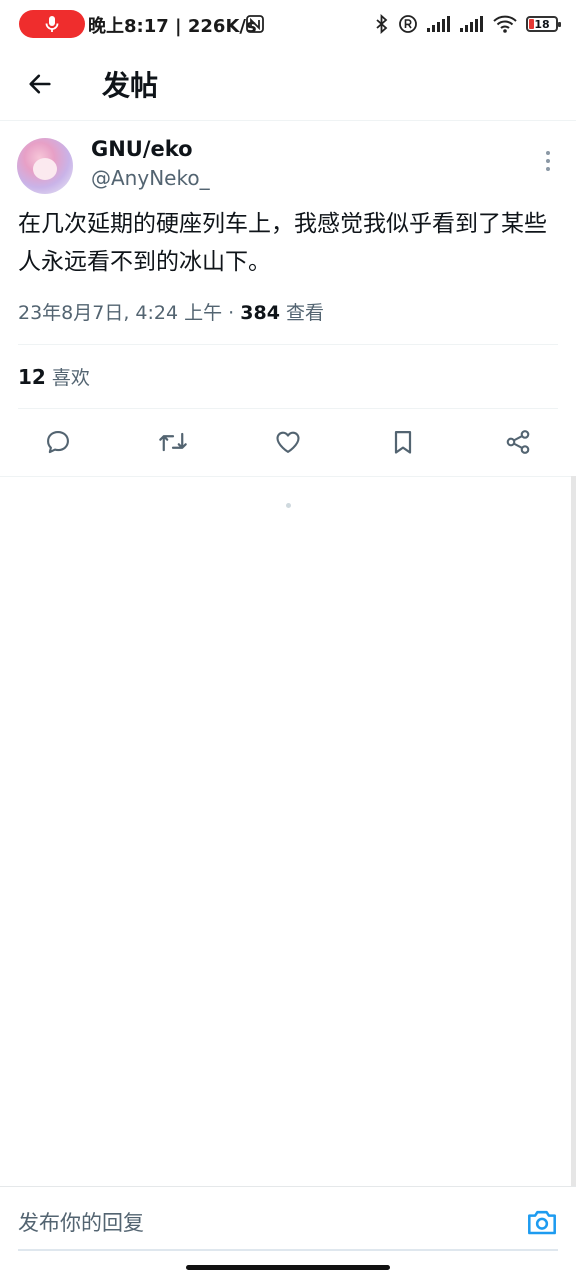 The width and height of the screenshot is (576, 1281). Describe the element at coordinates (288, 1267) in the screenshot. I see `home-indicator` at that location.